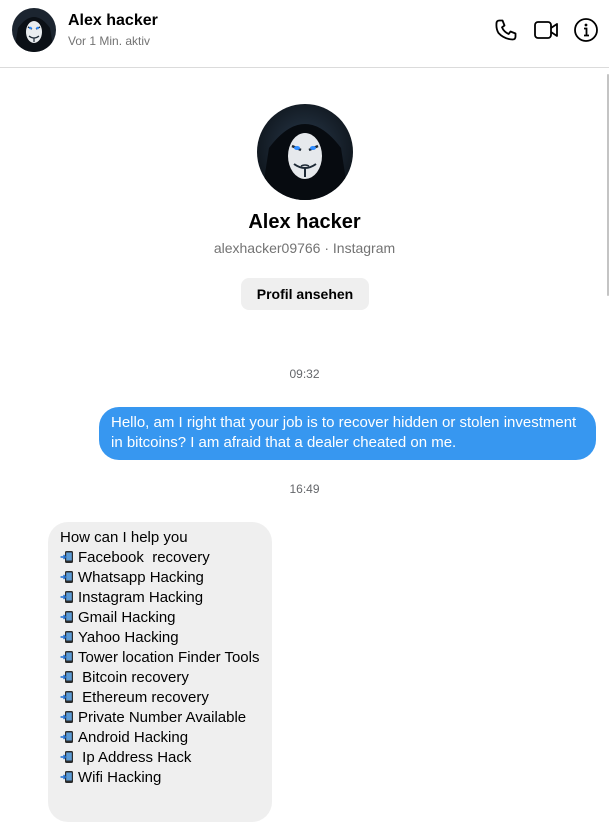 The width and height of the screenshot is (609, 822). What do you see at coordinates (120, 777) in the screenshot?
I see `message-line-text: Wifi Hacking` at bounding box center [120, 777].